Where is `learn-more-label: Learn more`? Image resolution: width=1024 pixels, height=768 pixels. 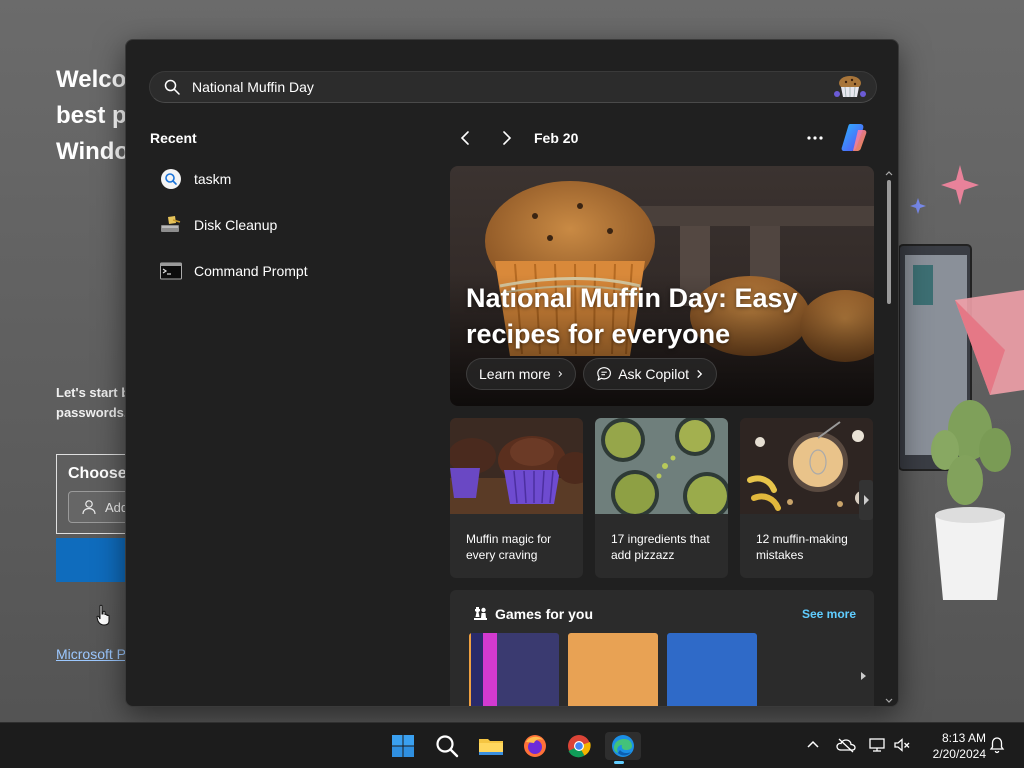 learn-more-label: Learn more is located at coordinates (515, 374).